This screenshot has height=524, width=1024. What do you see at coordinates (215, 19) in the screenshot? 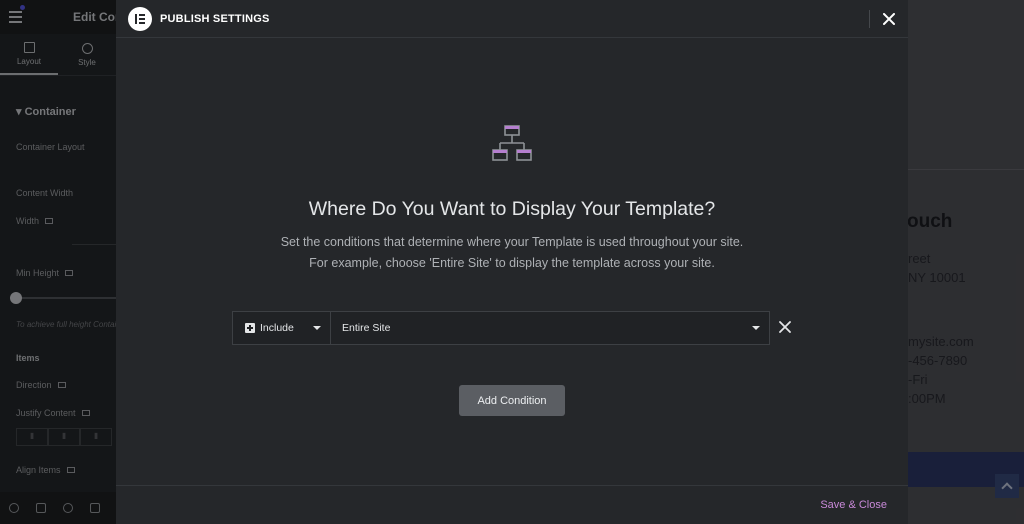
I see `modal-title: PUBLISH SETTINGS` at bounding box center [215, 19].